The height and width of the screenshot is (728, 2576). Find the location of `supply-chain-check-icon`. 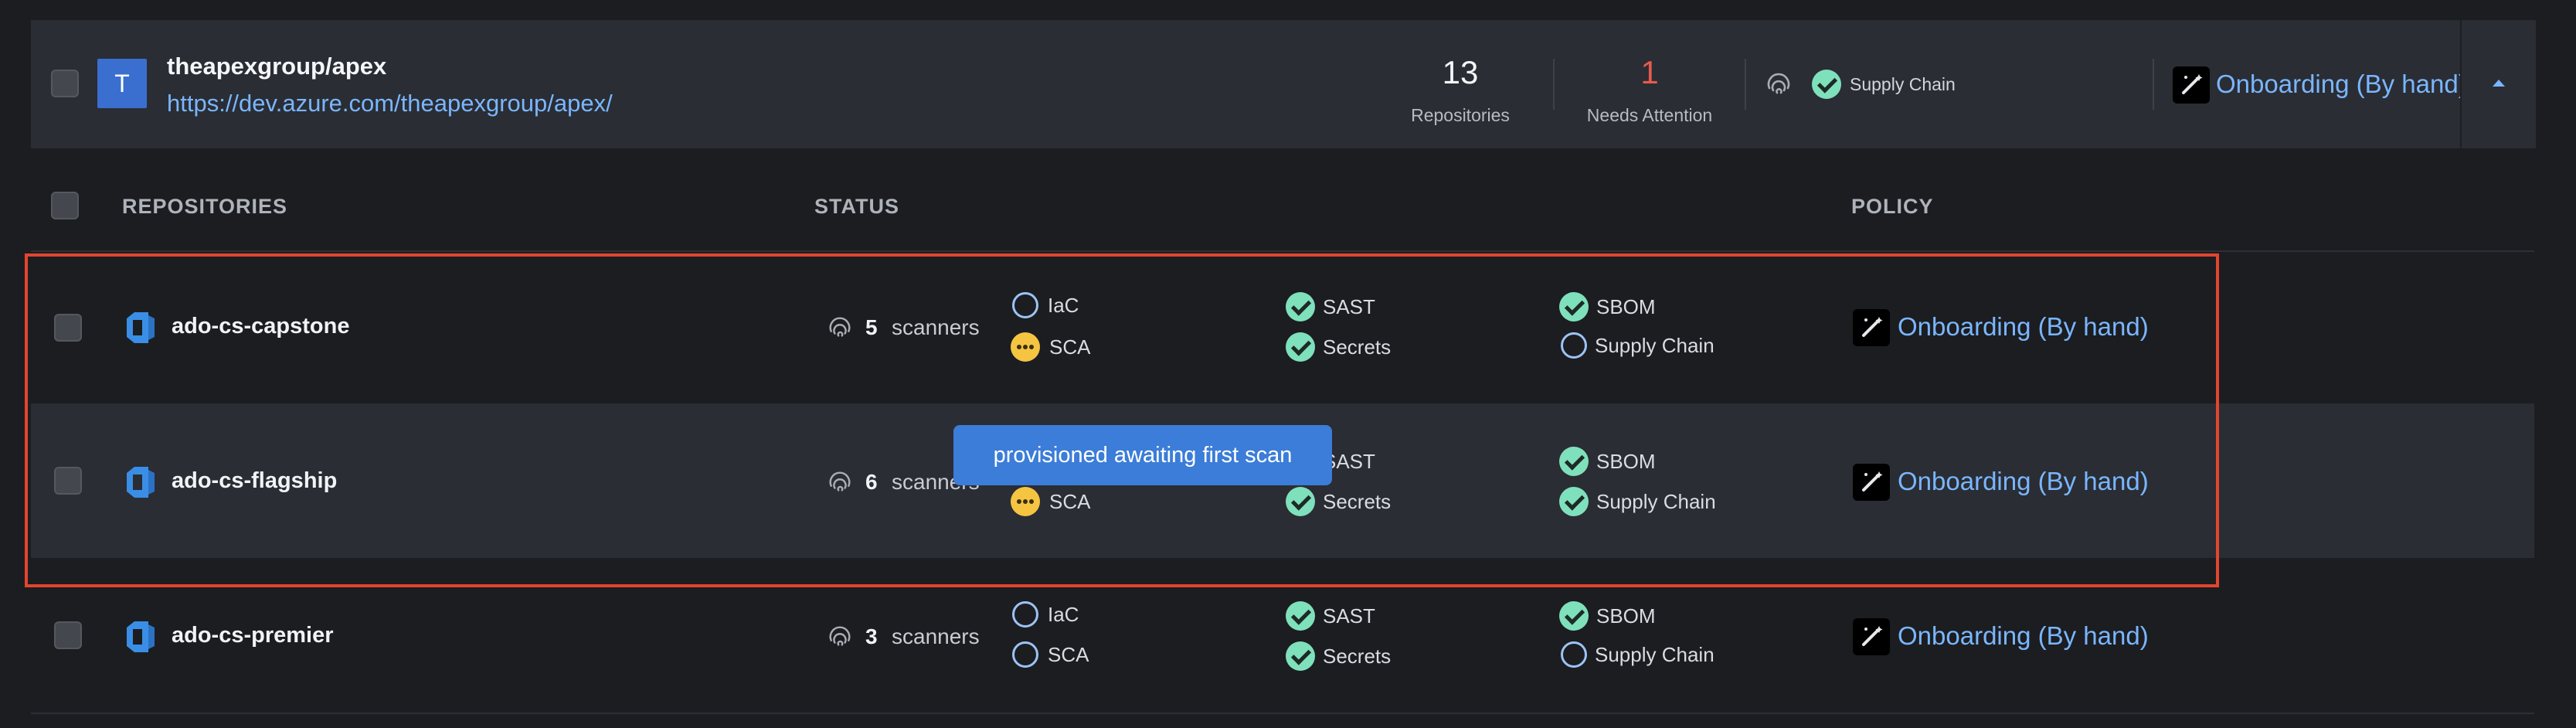

supply-chain-check-icon is located at coordinates (1826, 85).